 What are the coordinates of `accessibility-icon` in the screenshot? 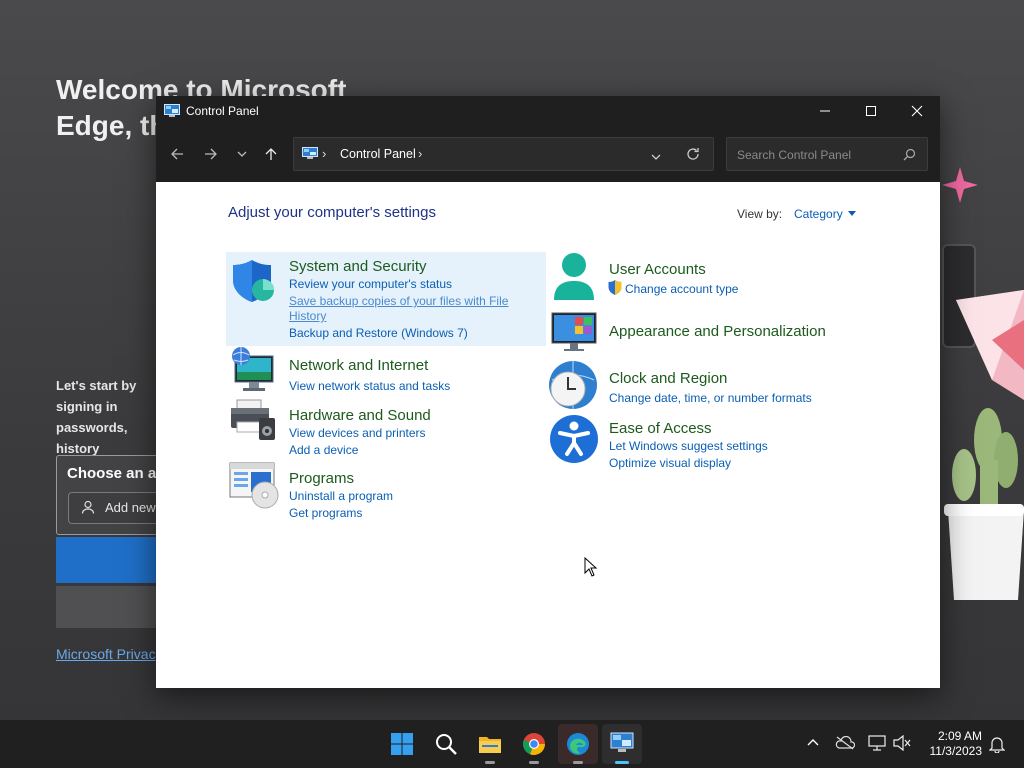 It's located at (574, 441).